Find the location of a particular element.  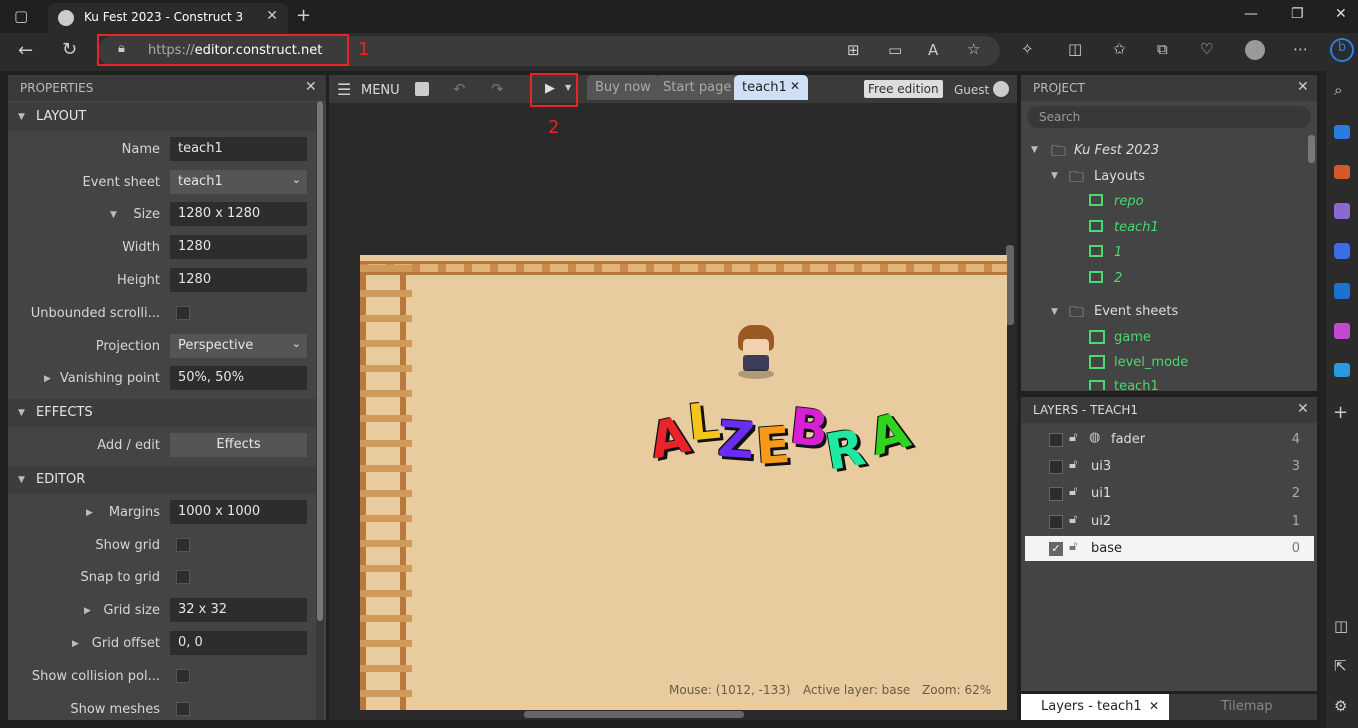

margins-expand-icon: ▶ is located at coordinates (89, 513).